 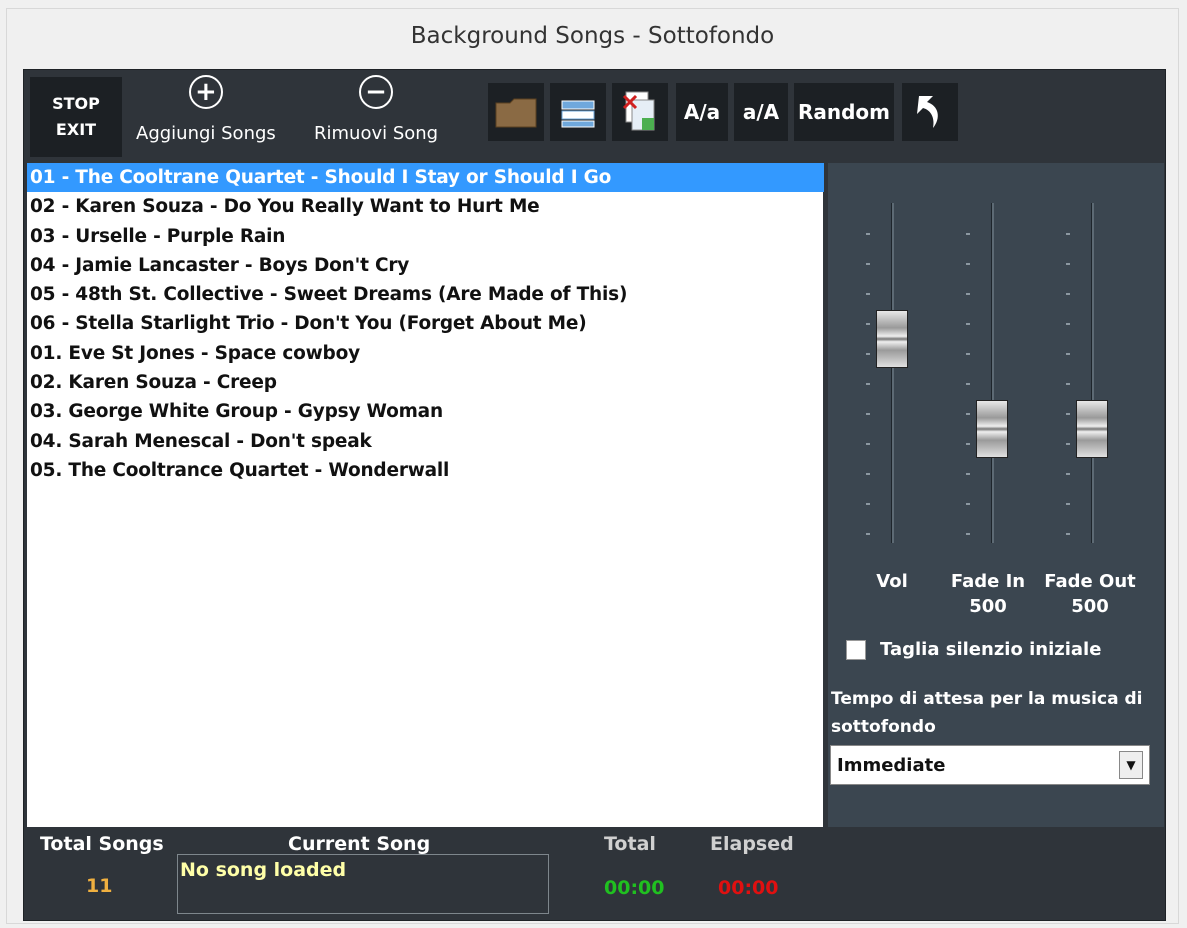 What do you see at coordinates (99, 886) in the screenshot?
I see `total-songs-value: 11` at bounding box center [99, 886].